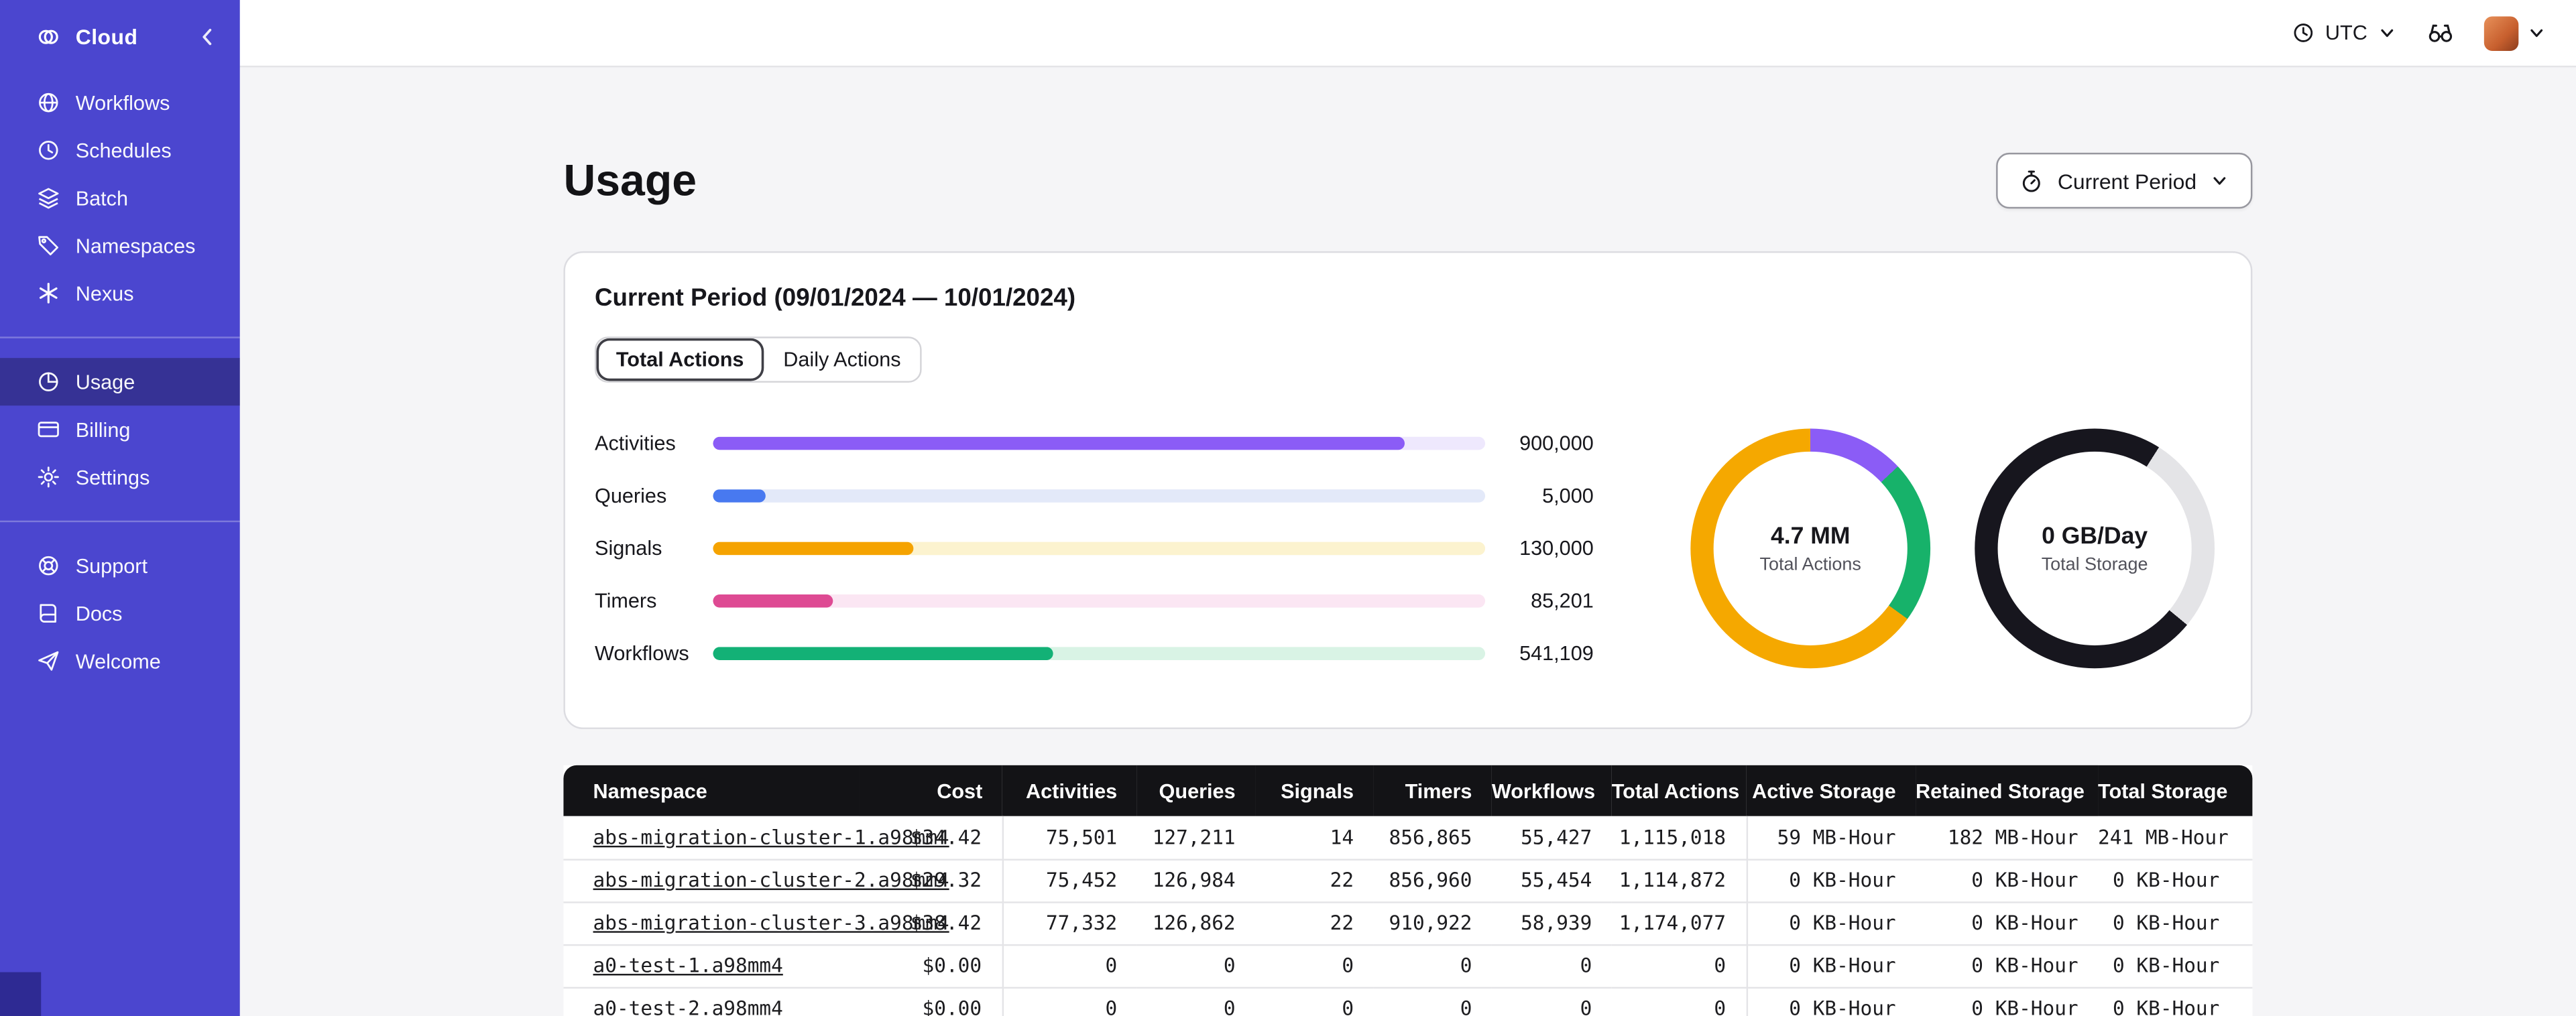 The image size is (2576, 1016). I want to click on timezone-selector: UTC, so click(2344, 32).